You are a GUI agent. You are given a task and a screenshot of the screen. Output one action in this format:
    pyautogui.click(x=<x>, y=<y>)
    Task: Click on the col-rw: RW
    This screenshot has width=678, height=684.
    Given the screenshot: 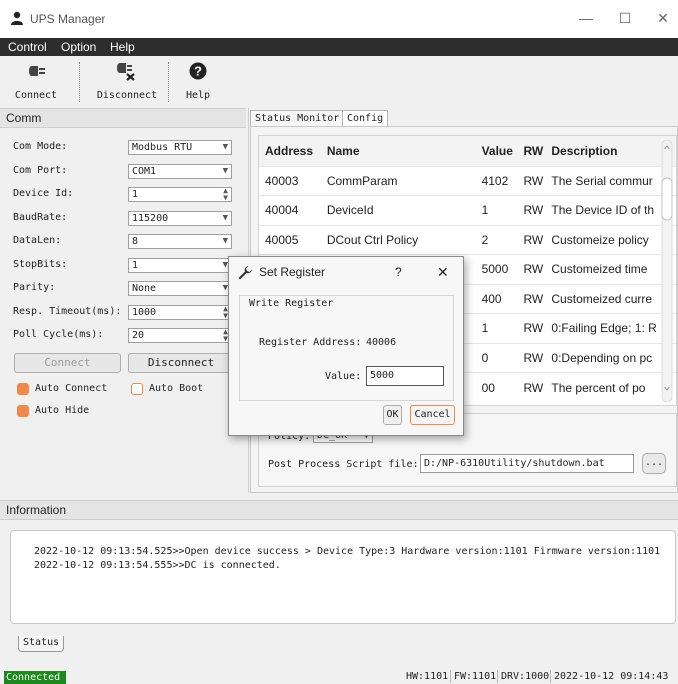 What is the action you would take?
    pyautogui.click(x=531, y=151)
    